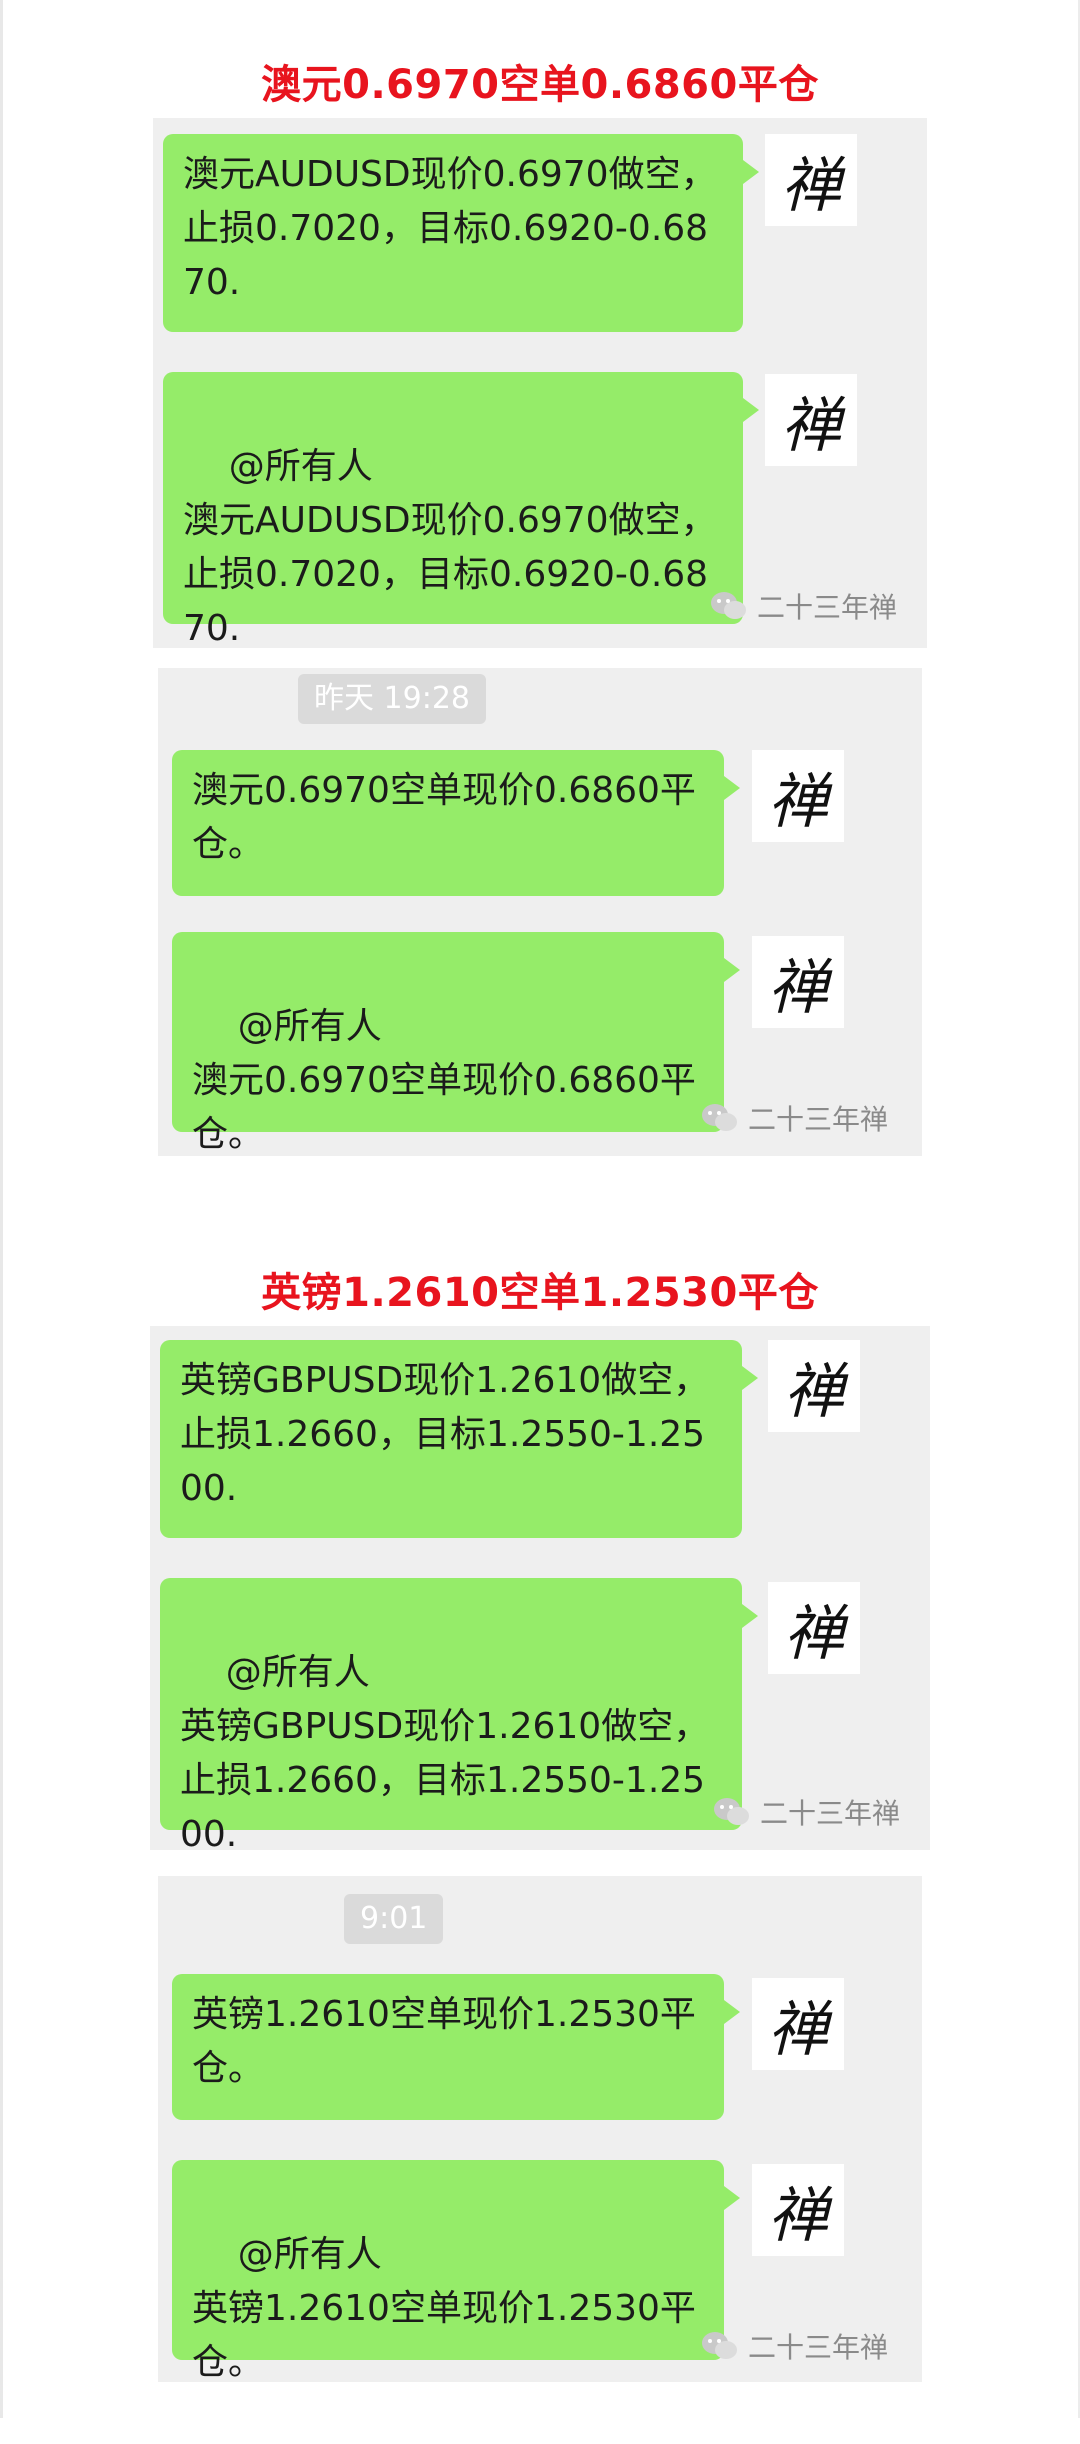 The height and width of the screenshot is (2444, 1080). I want to click on message-text: 澳元0.6970空单现价0.6860平仓。, so click(444, 817).